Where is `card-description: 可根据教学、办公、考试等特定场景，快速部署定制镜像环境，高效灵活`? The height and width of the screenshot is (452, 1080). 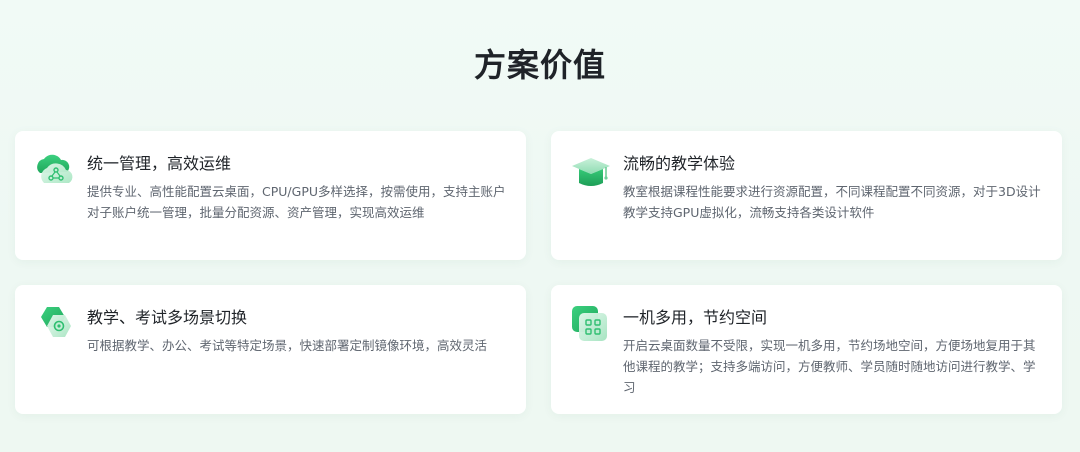 card-description: 可根据教学、办公、考试等特定场景，快速部署定制镜像环境，高效灵活 is located at coordinates (287, 345).